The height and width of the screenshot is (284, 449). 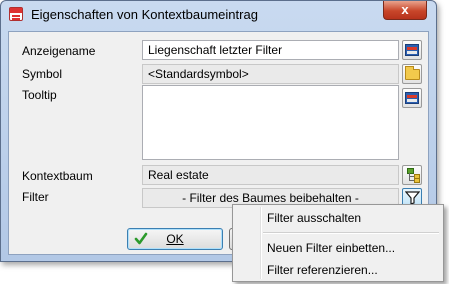 I want to click on kontextbaum-field: Real estate, so click(x=270, y=175).